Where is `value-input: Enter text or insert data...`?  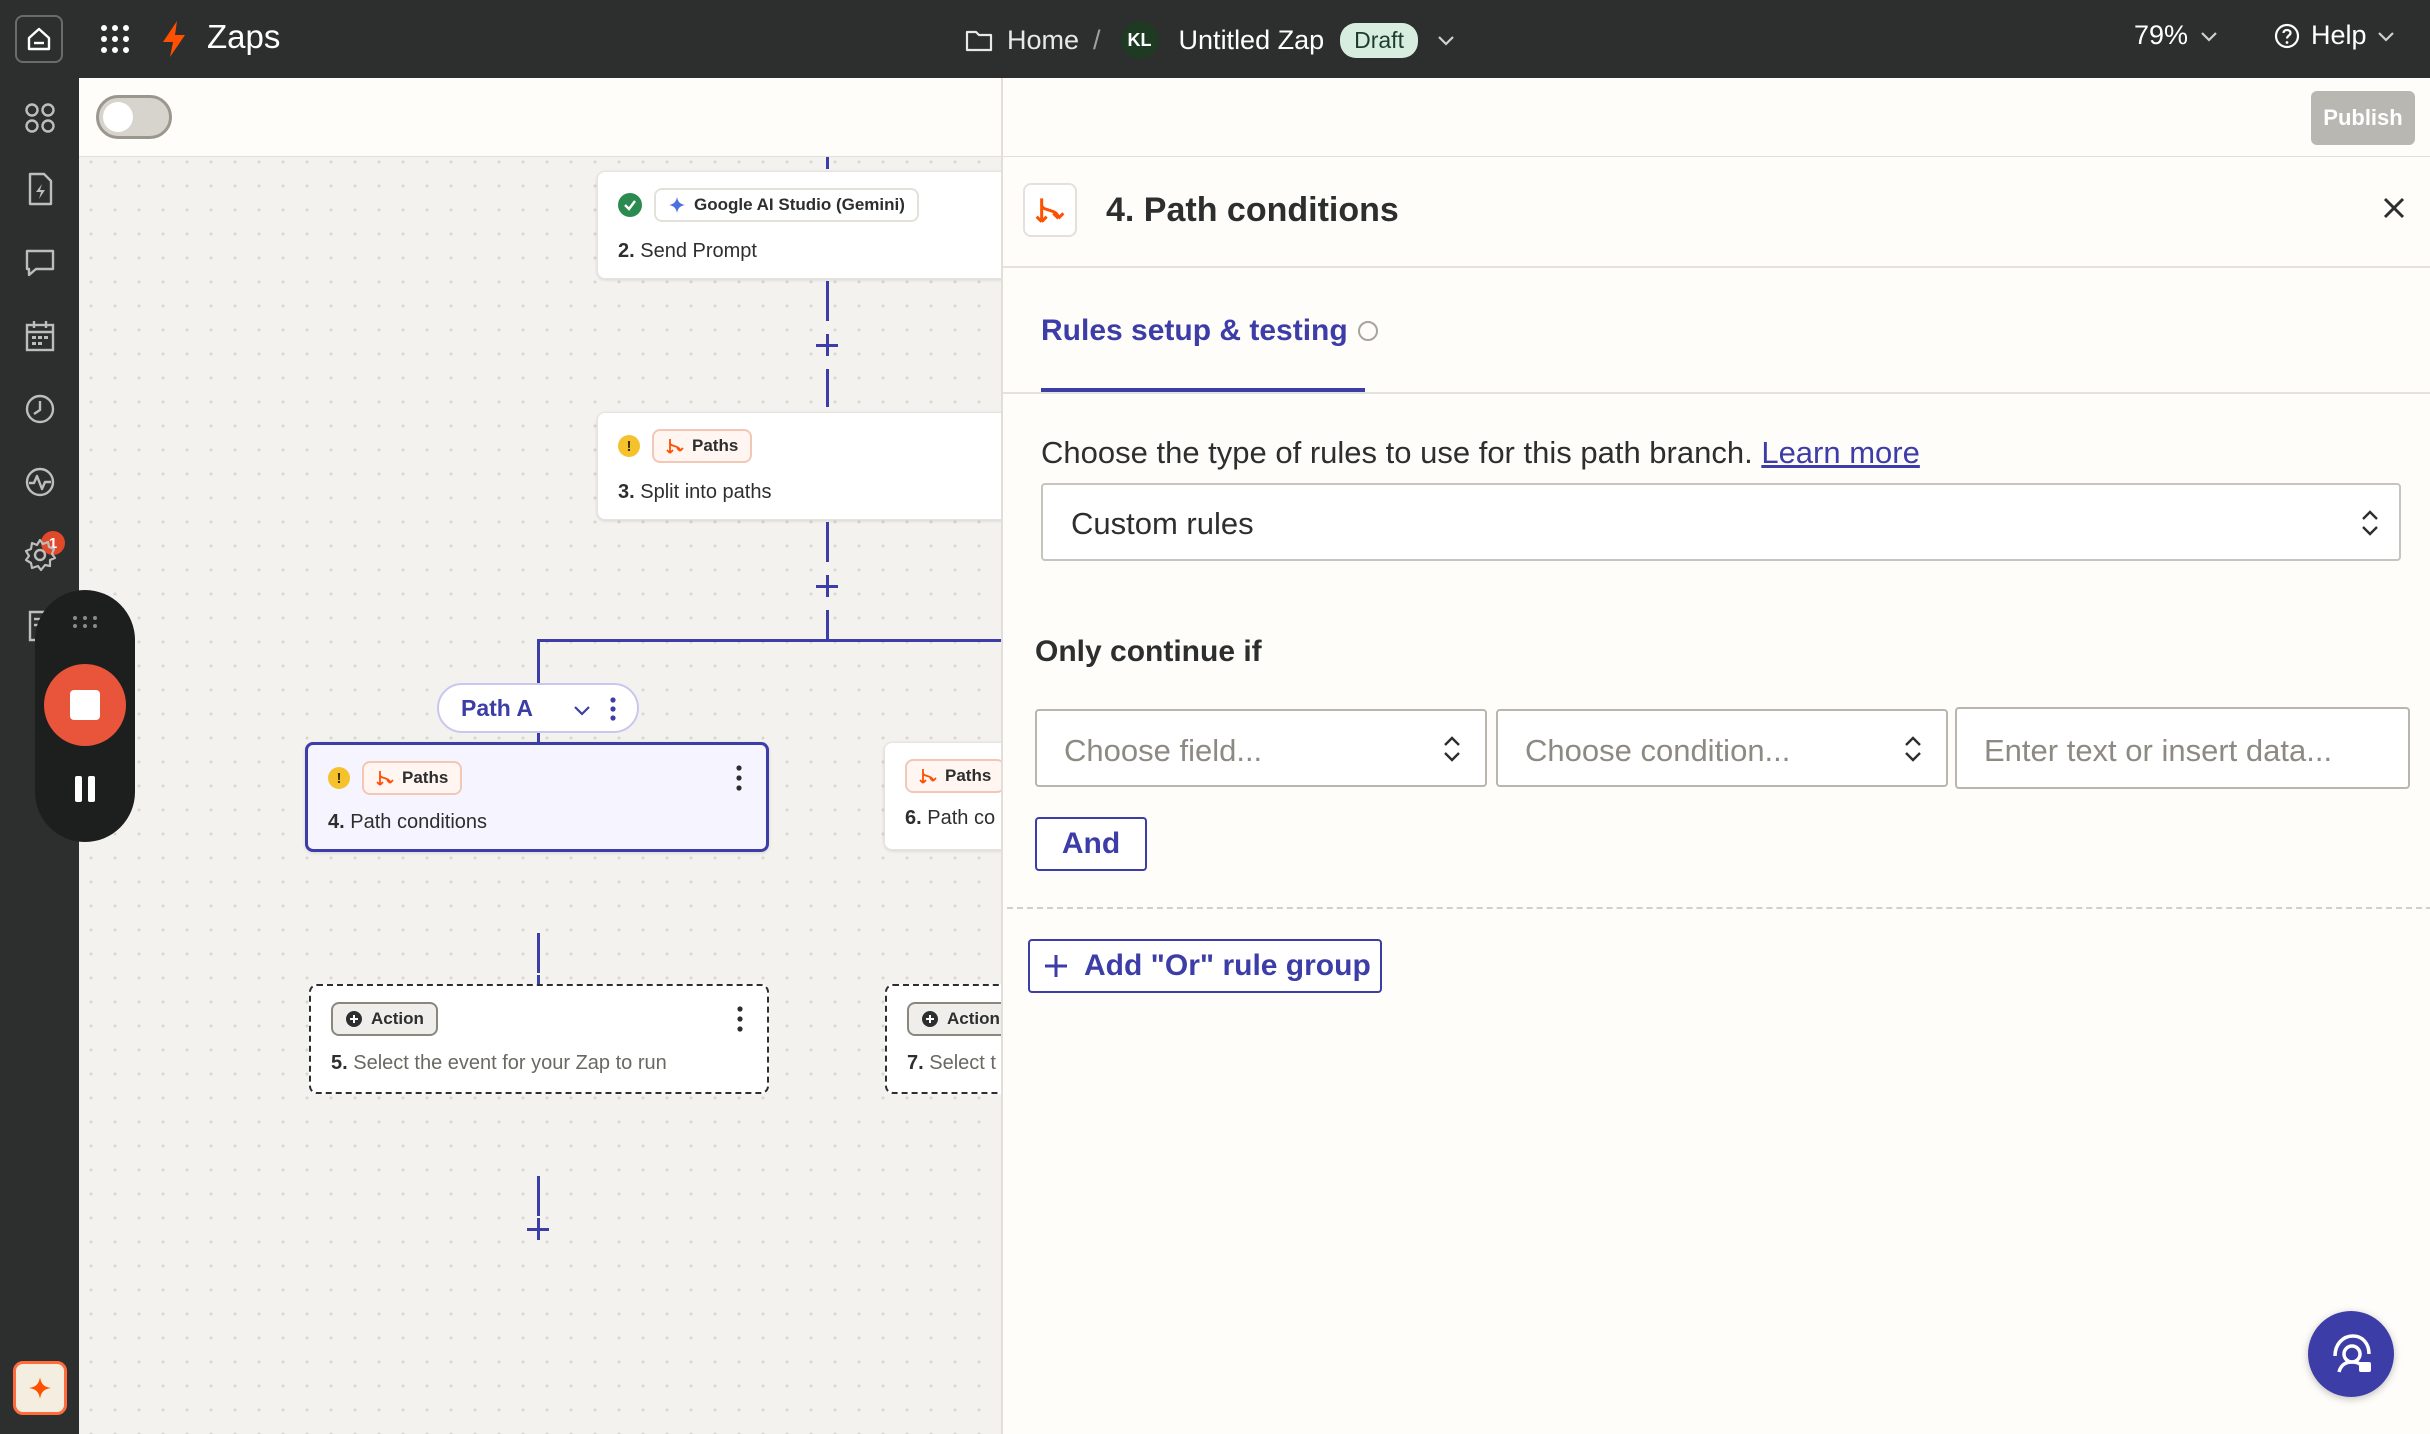
value-input: Enter text or insert data... is located at coordinates (2182, 748).